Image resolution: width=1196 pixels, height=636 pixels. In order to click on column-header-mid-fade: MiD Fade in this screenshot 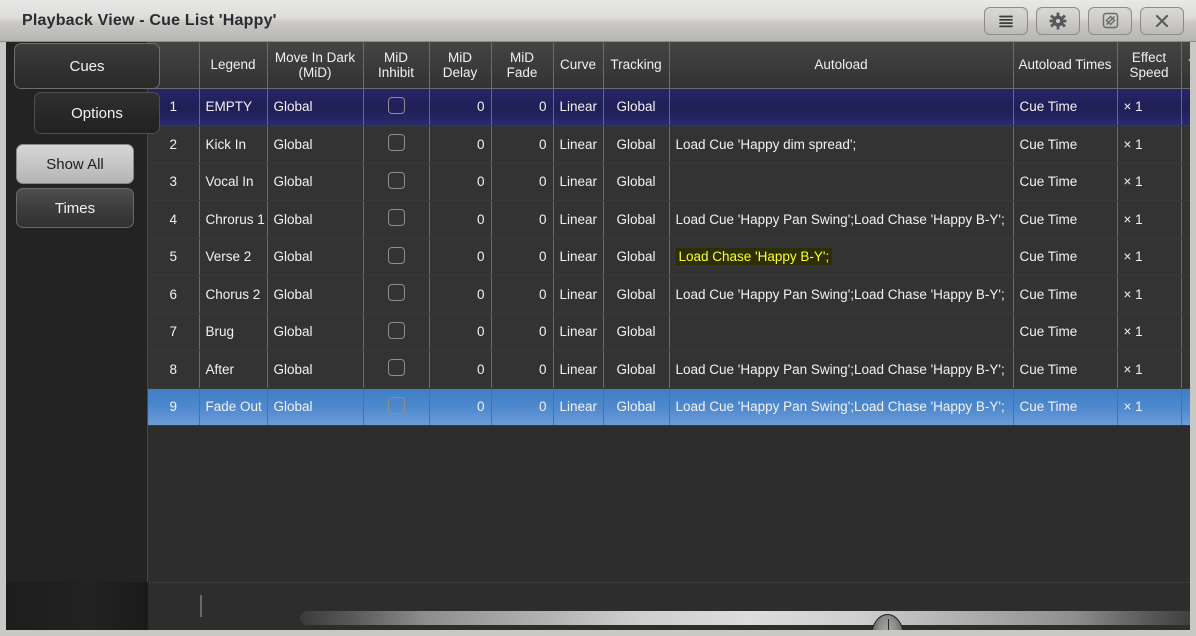, I will do `click(522, 65)`.